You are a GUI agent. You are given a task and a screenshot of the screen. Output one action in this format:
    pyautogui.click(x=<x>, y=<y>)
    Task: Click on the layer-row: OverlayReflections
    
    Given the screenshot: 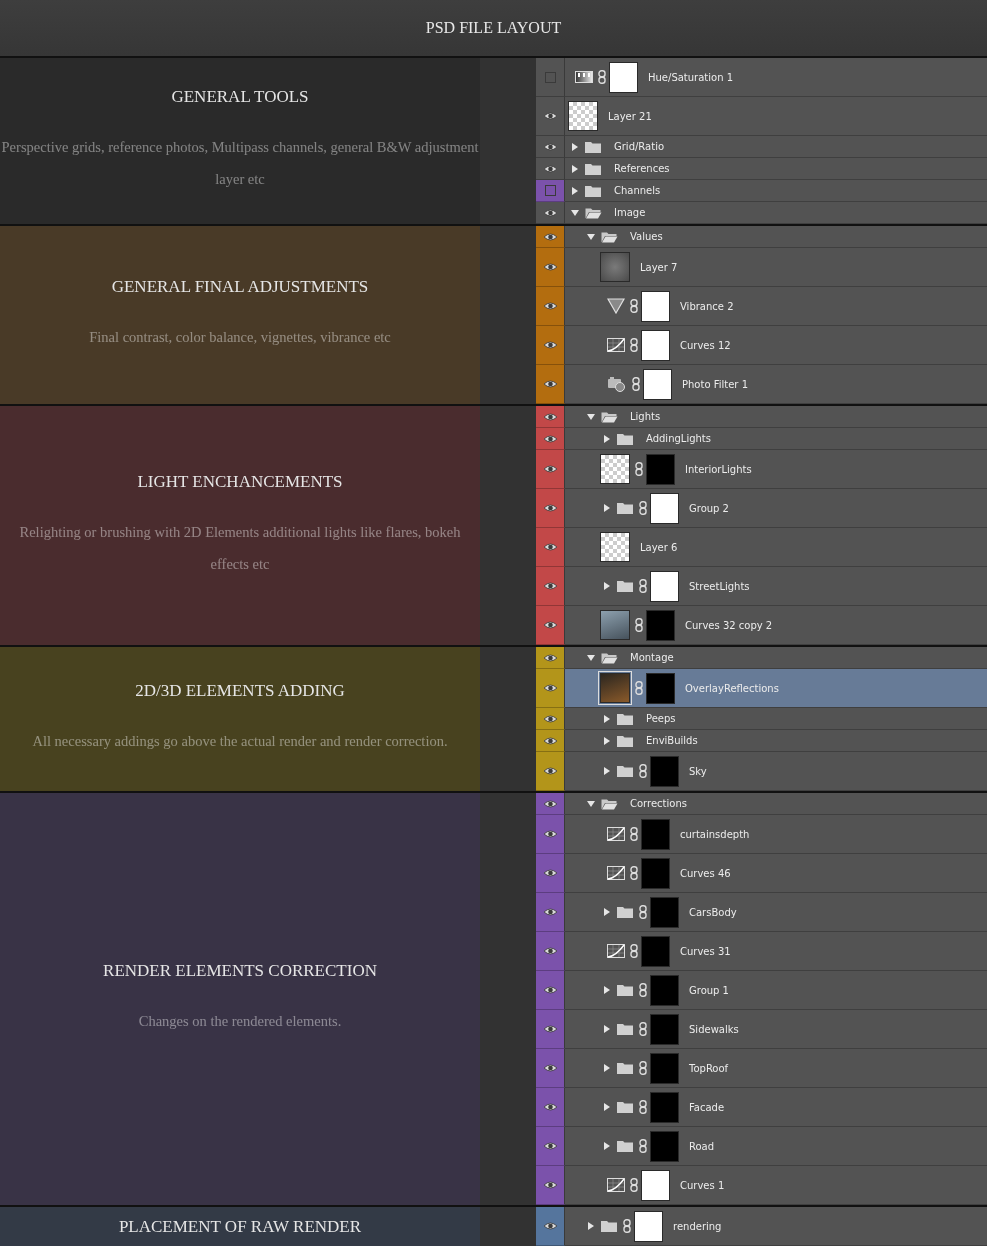 What is the action you would take?
    pyautogui.click(x=776, y=688)
    